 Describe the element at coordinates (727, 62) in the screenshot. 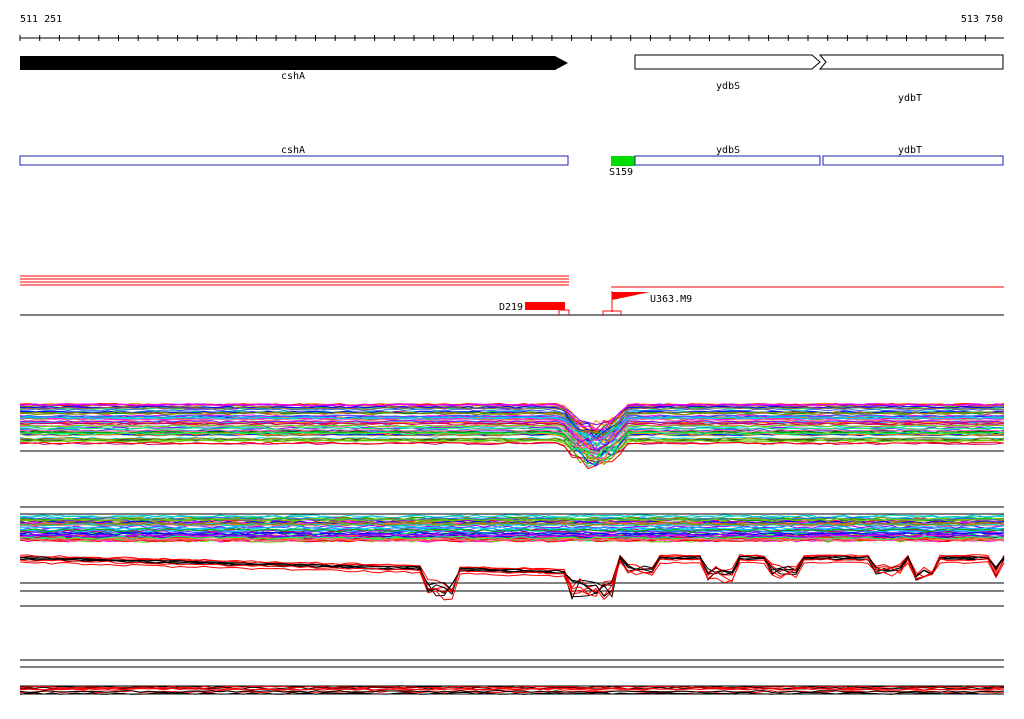

I see `gene-arrow-ydbs` at that location.